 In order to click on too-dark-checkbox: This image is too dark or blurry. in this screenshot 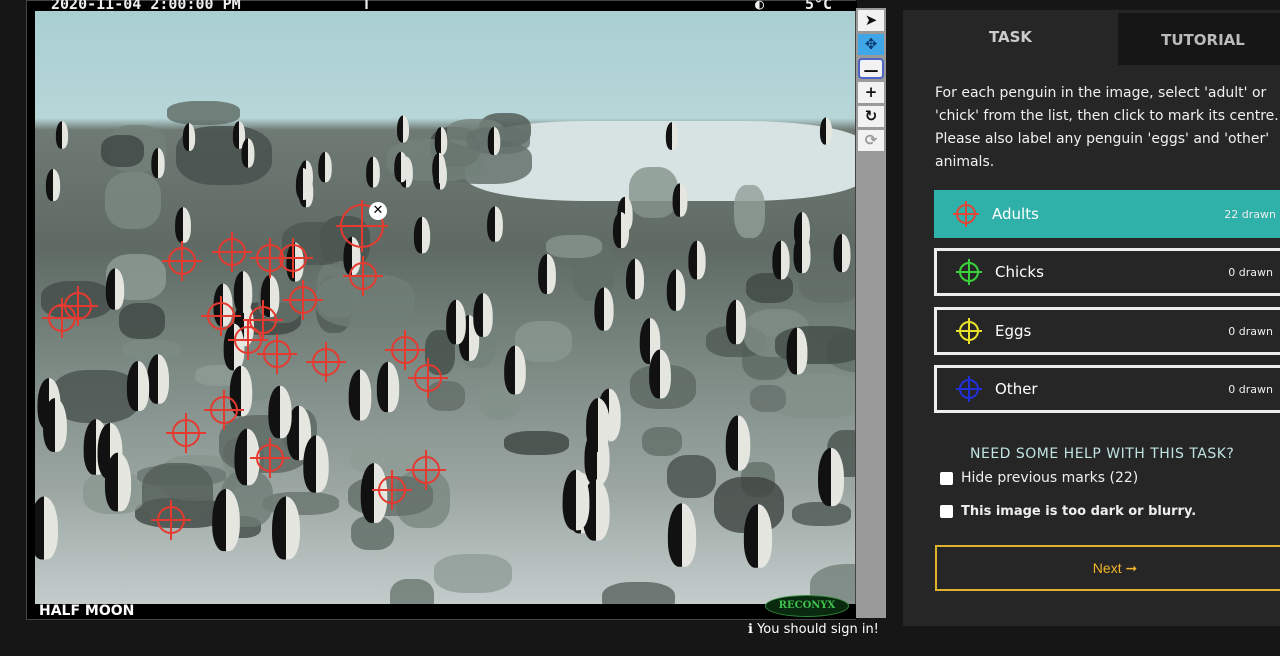, I will do `click(1068, 511)`.